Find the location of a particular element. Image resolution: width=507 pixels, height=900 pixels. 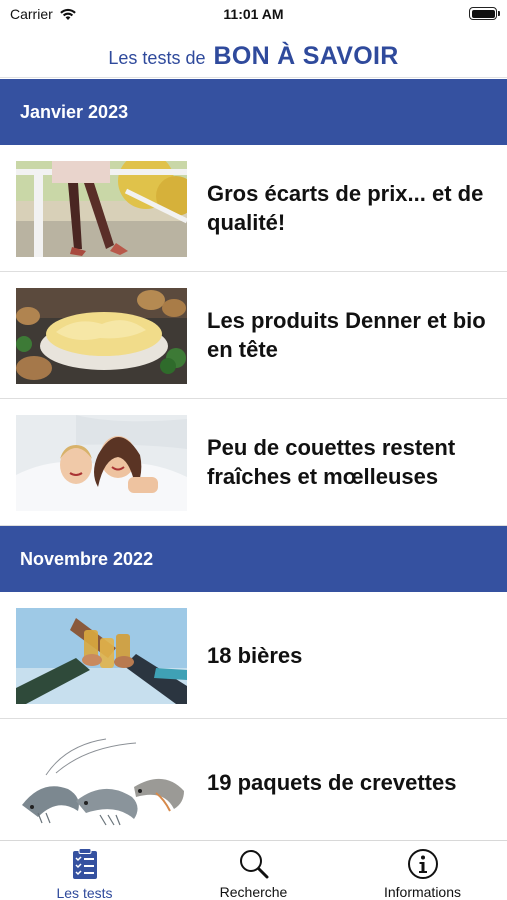

status-bar: Carrier 11:01 AM is located at coordinates (253, 14).